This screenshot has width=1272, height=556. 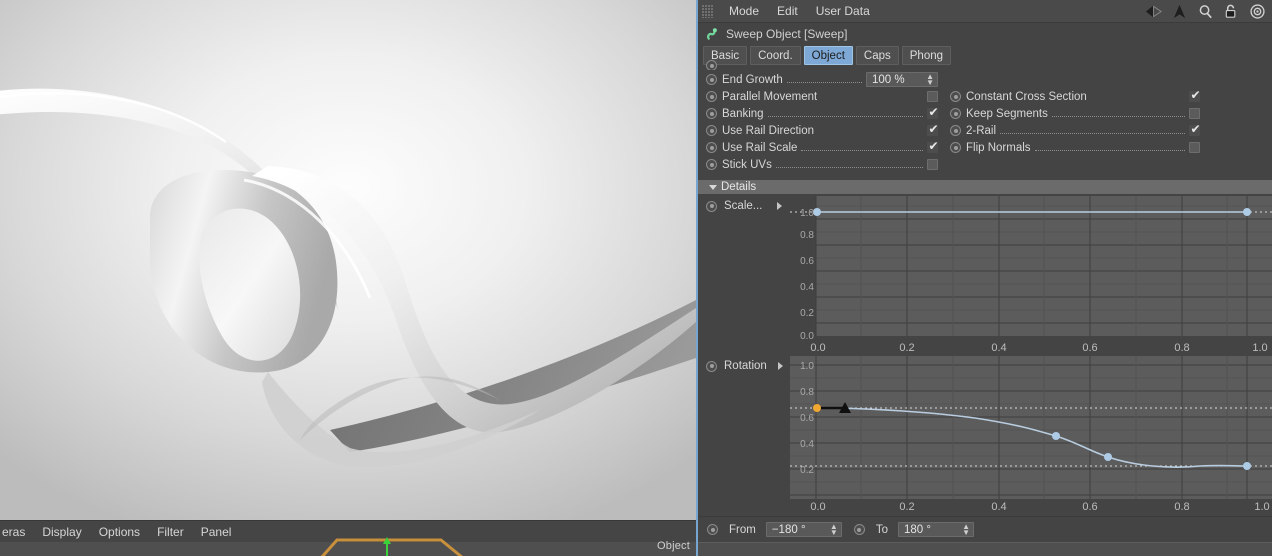 I want to click on to-value: 180 °, so click(x=917, y=529).